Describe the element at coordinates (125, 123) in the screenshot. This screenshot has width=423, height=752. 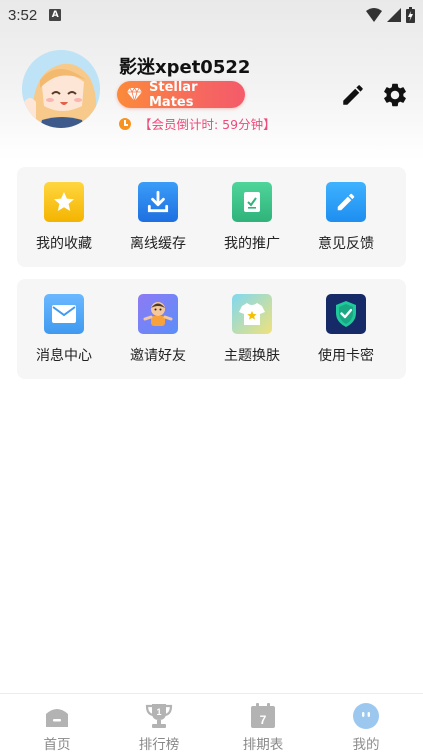
I see `clock-icon` at that location.